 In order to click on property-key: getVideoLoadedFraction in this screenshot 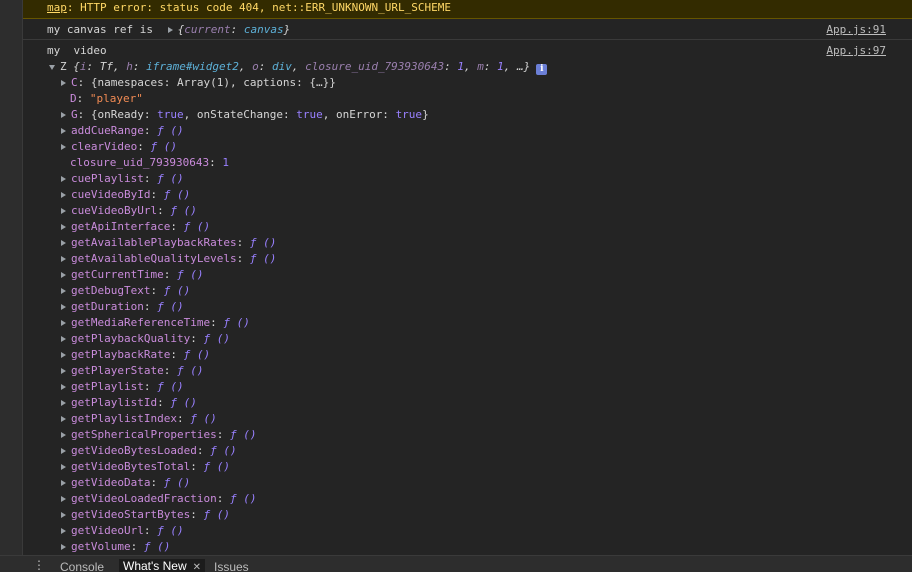, I will do `click(144, 498)`.